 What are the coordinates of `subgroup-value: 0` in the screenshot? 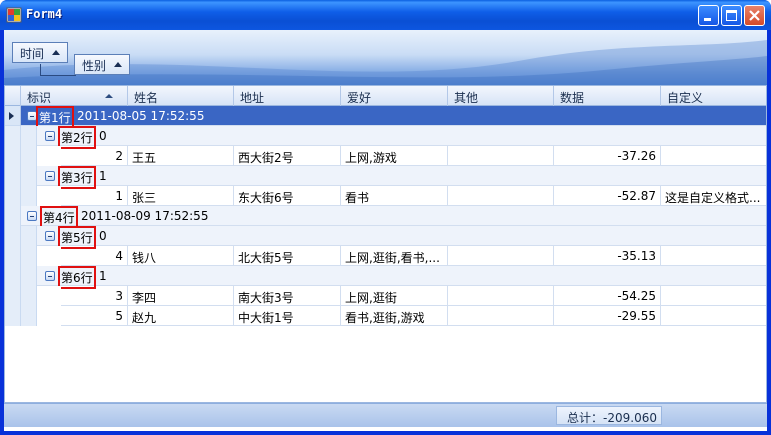 It's located at (103, 136).